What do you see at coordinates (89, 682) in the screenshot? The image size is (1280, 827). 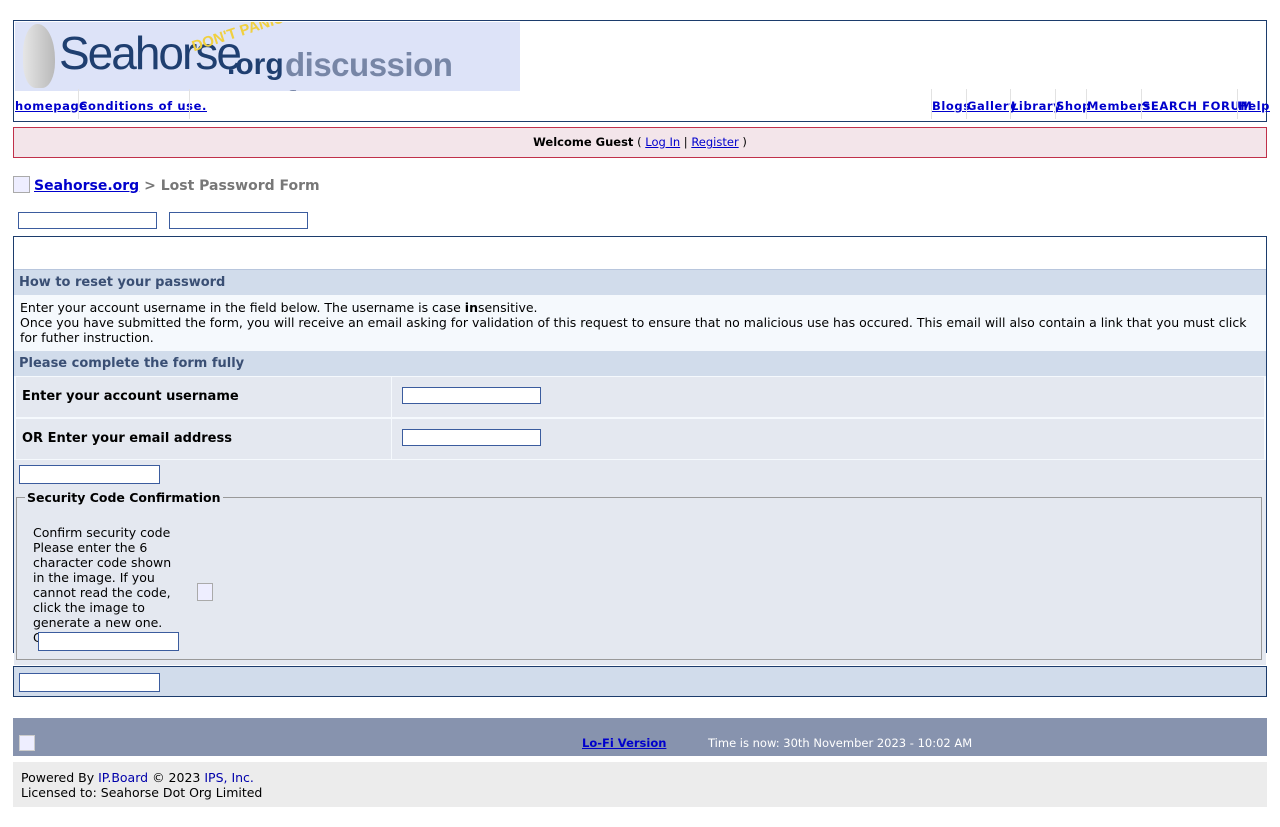 I see `submit-button` at bounding box center [89, 682].